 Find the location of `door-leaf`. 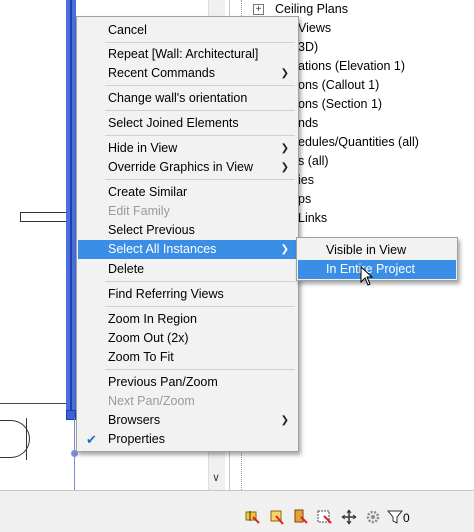

door-leaf is located at coordinates (26, 439).